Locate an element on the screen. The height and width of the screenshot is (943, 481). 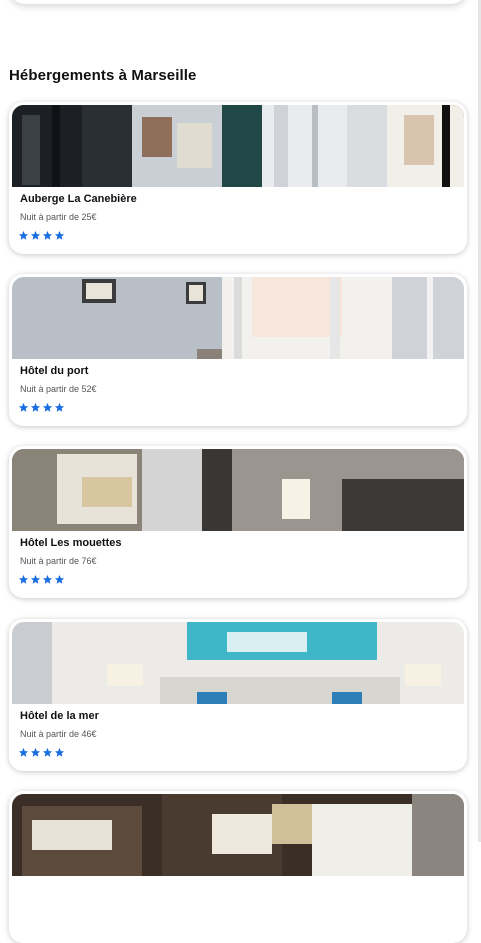
hotel-price: Nuit à partir de 25€ is located at coordinates (58, 217).